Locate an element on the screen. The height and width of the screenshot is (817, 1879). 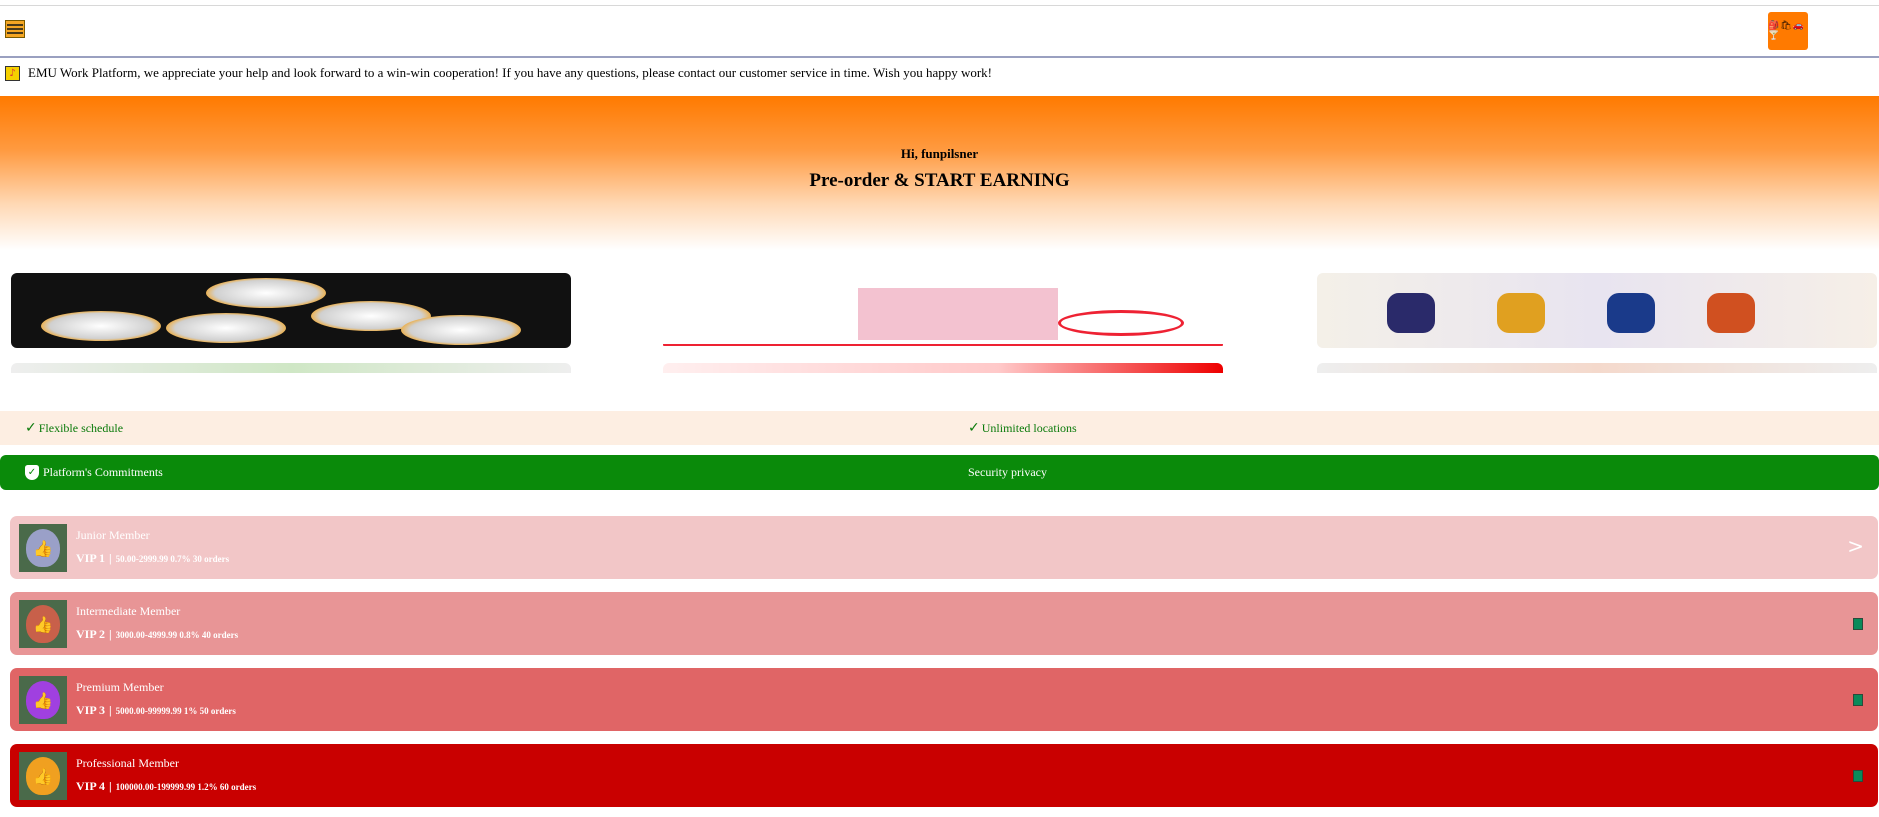
discount-badge-image is located at coordinates (1121, 323).